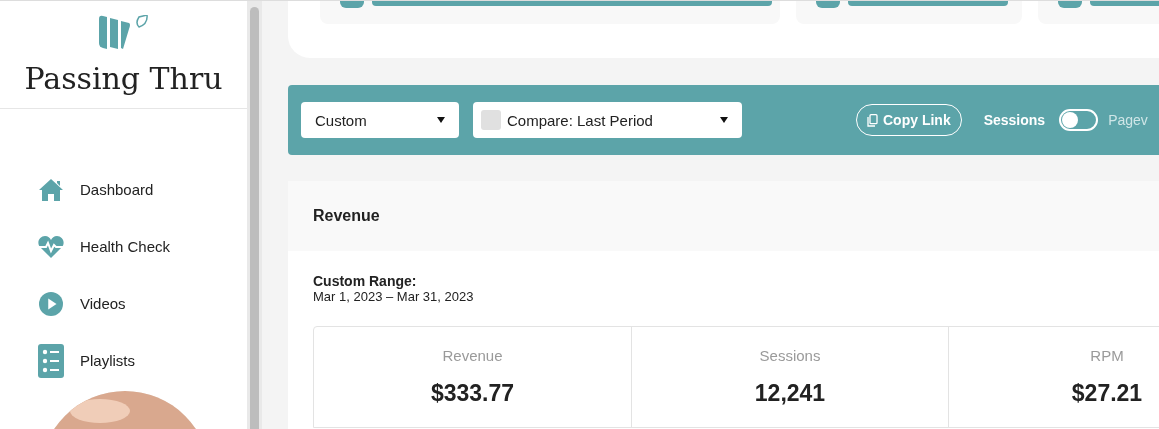  I want to click on nav-item: Health Check, so click(142, 246).